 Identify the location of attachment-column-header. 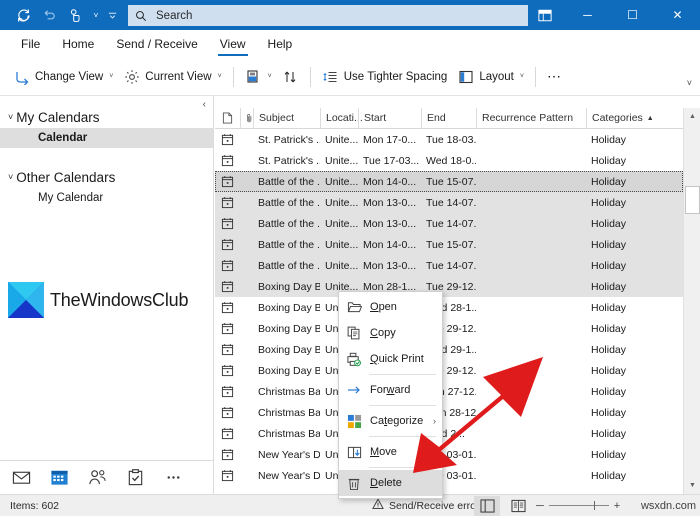
(246, 118).